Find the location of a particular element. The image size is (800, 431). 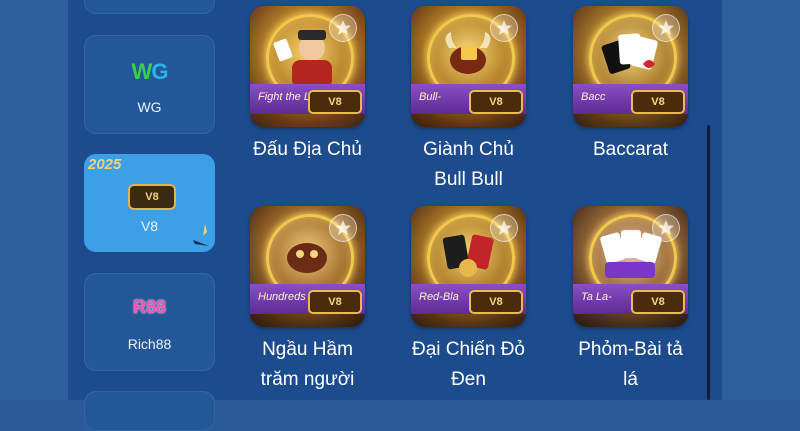

game-card-dai-chien-do-den: Red-Bla V8 Đại Chiến Đỏ Đen is located at coordinates (468, 300).